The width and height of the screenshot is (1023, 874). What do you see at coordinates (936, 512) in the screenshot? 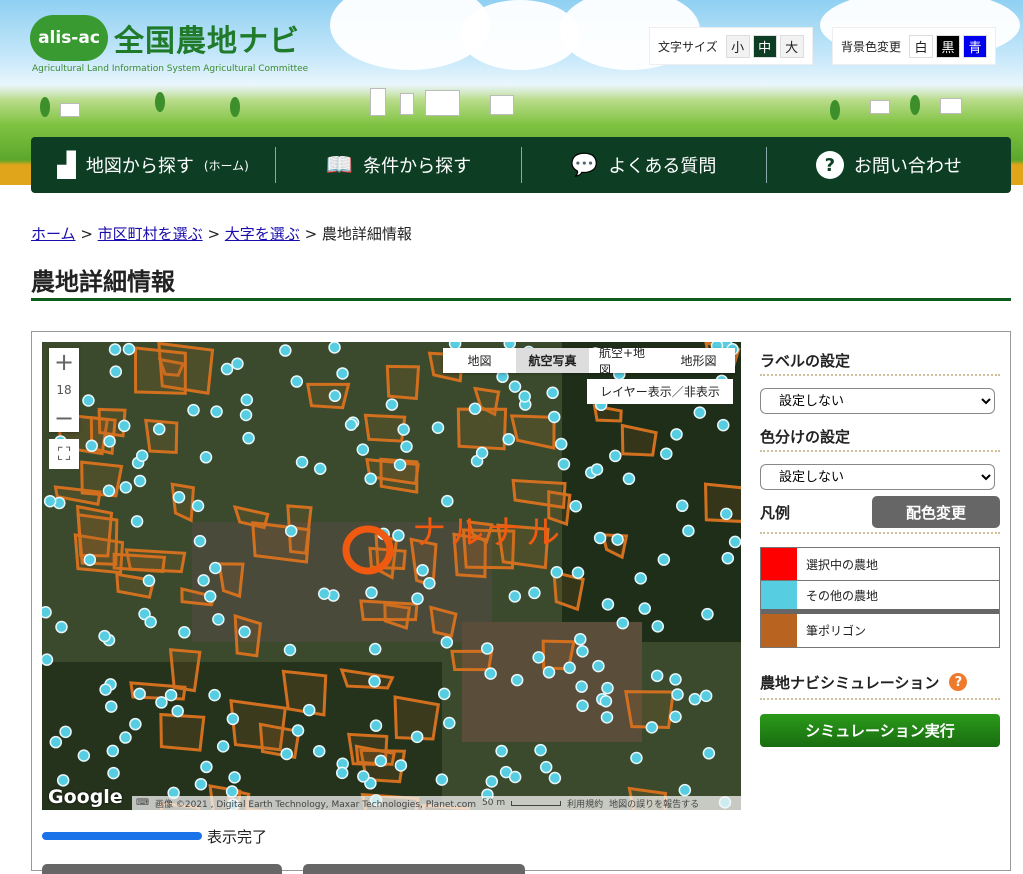
I see `recolor-button: 配色変更` at bounding box center [936, 512].